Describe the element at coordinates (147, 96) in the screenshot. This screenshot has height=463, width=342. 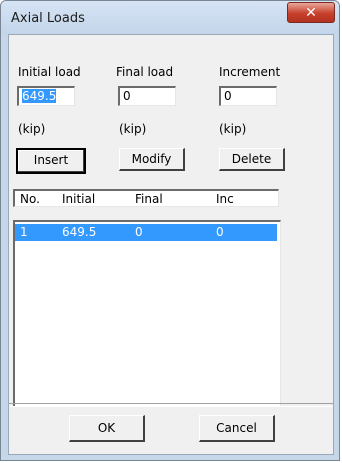
I see `final-load-input: 0` at that location.